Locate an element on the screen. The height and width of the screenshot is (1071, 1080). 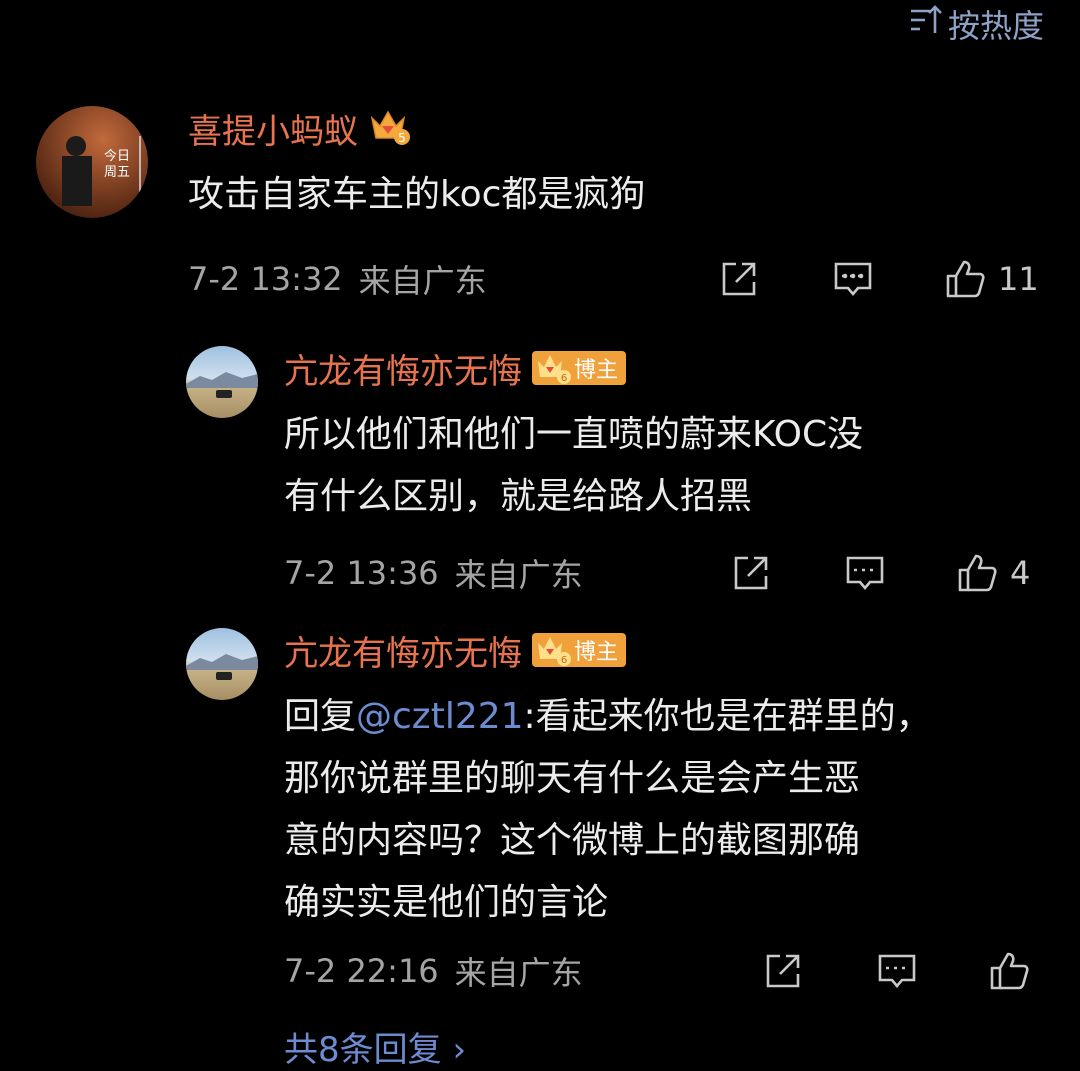
comment-text: 攻击自家车主的koc都是疯狗 is located at coordinates (417, 194).